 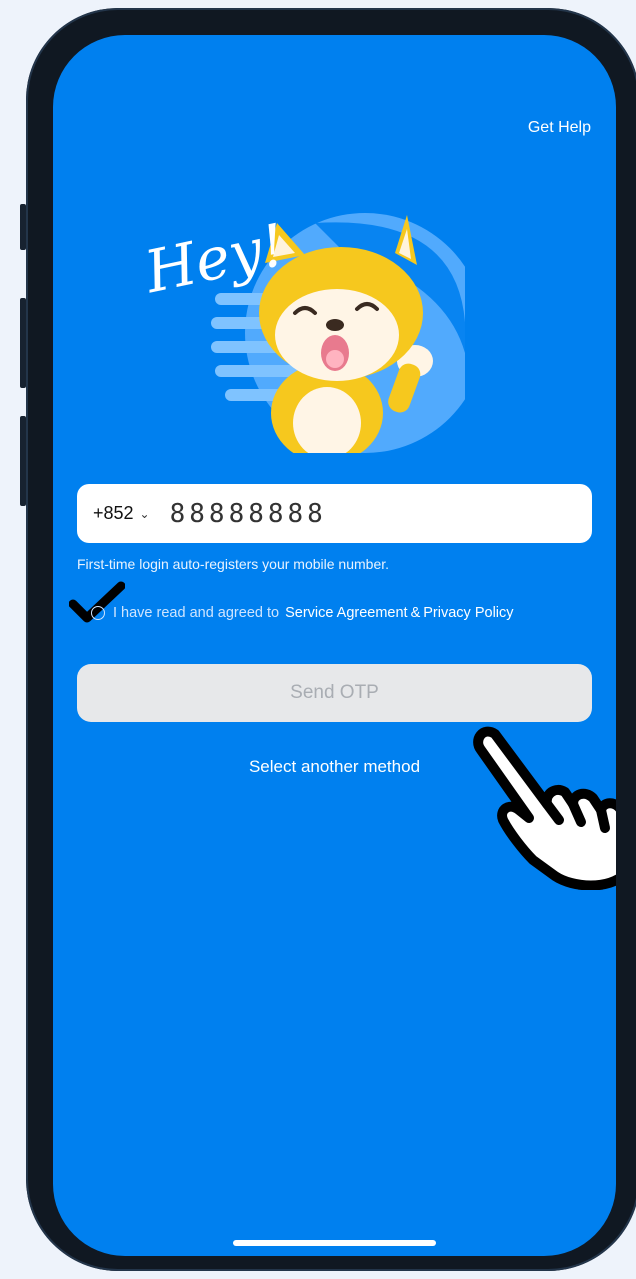 I want to click on get-help-link: Get Help, so click(x=559, y=128).